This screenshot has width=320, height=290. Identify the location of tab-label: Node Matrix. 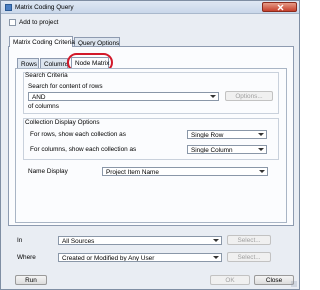
(92, 63).